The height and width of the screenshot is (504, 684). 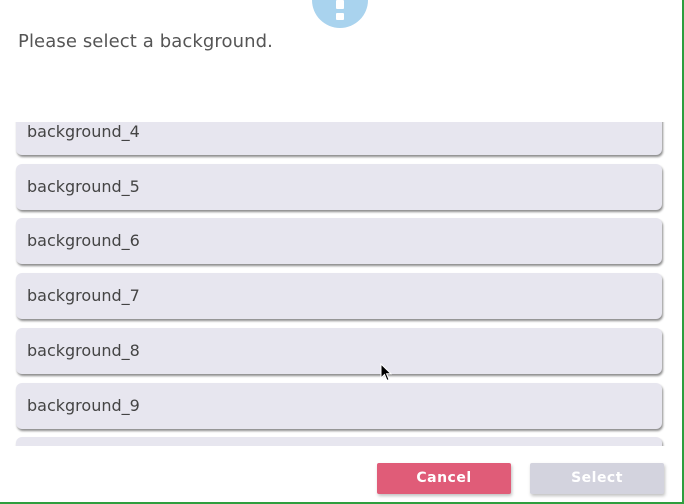 I want to click on mouse-pointer-icon, so click(x=386, y=372).